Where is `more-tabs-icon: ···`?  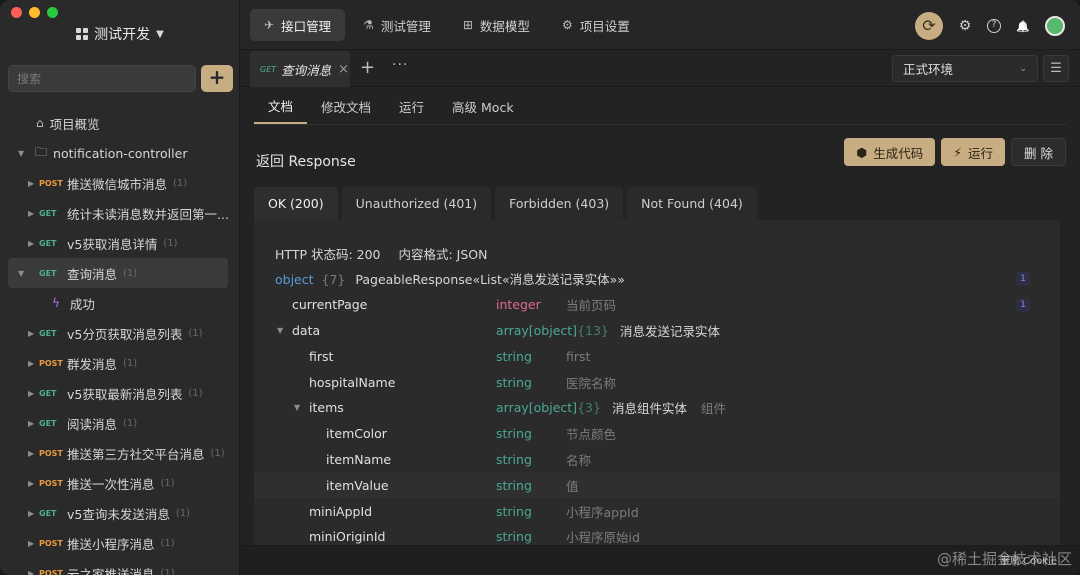
more-tabs-icon: ··· is located at coordinates (400, 65).